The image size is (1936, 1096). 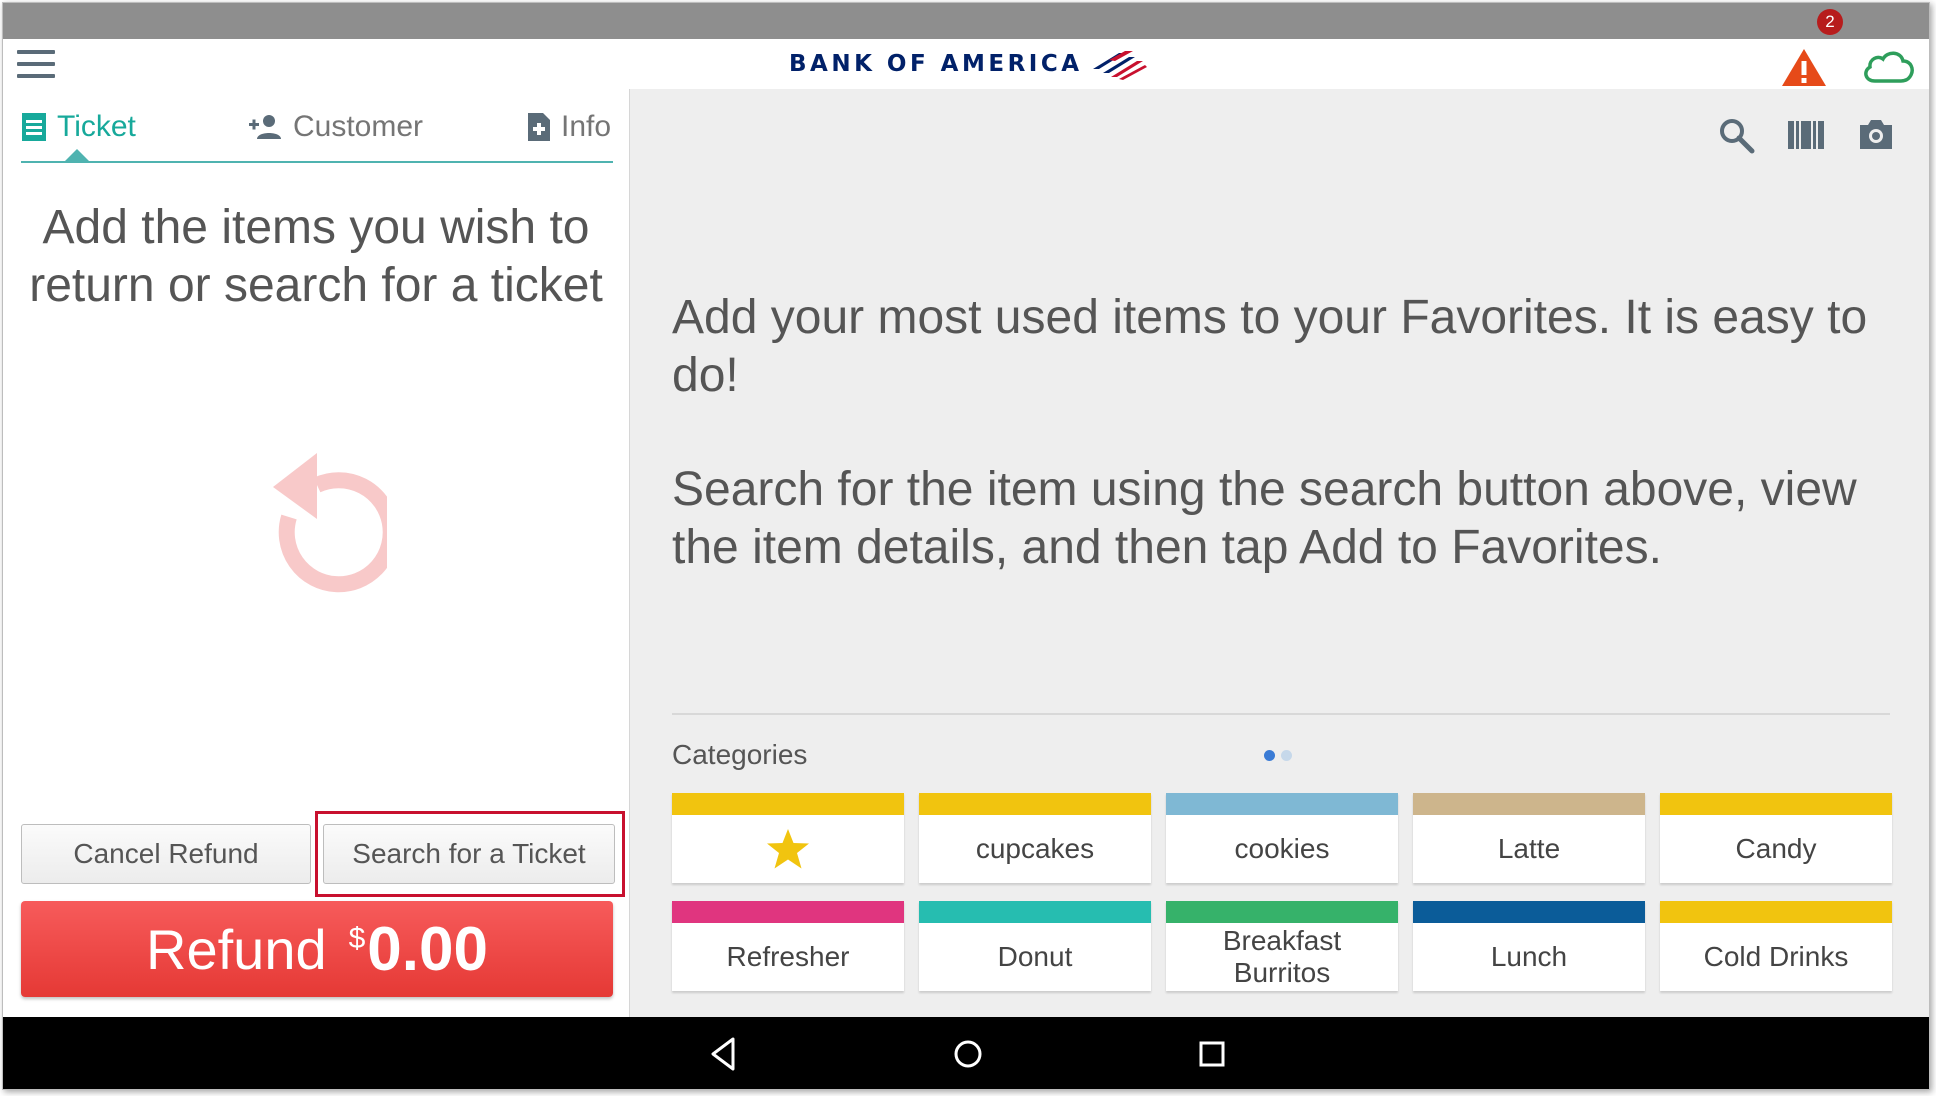 I want to click on alert-warning-icon, so click(x=1804, y=67).